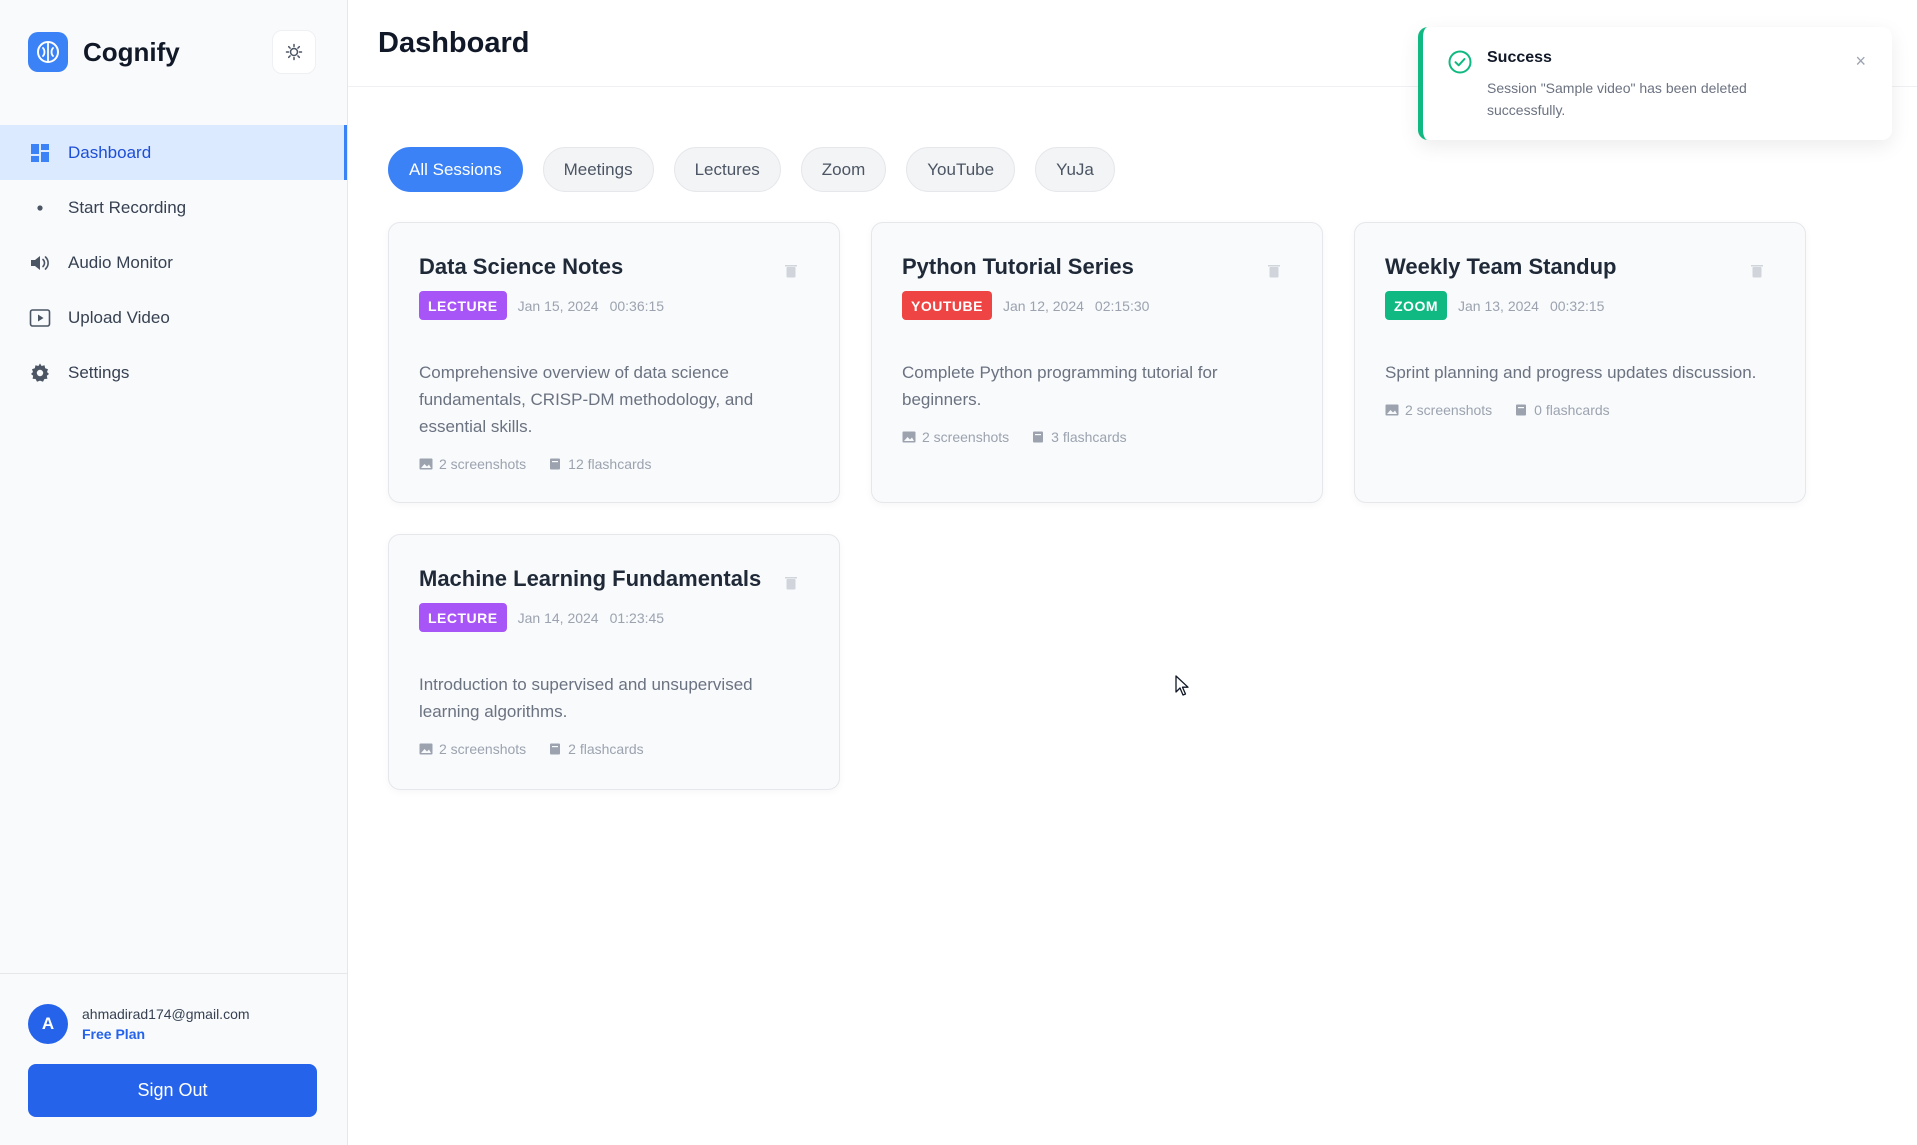 This screenshot has width=1917, height=1145. What do you see at coordinates (1460, 62) in the screenshot?
I see `check-circle-icon` at bounding box center [1460, 62].